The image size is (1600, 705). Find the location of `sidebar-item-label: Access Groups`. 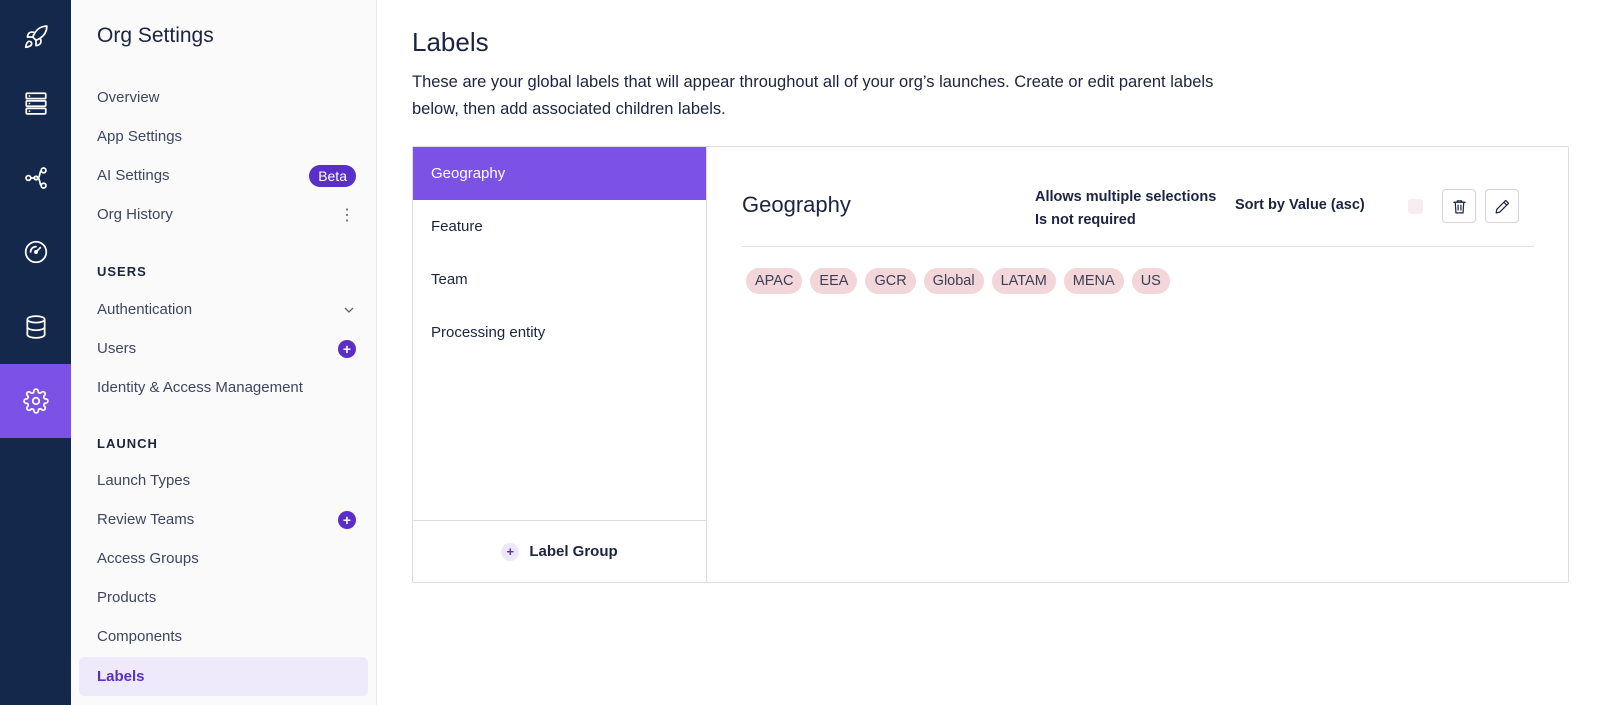

sidebar-item-label: Access Groups is located at coordinates (148, 558).